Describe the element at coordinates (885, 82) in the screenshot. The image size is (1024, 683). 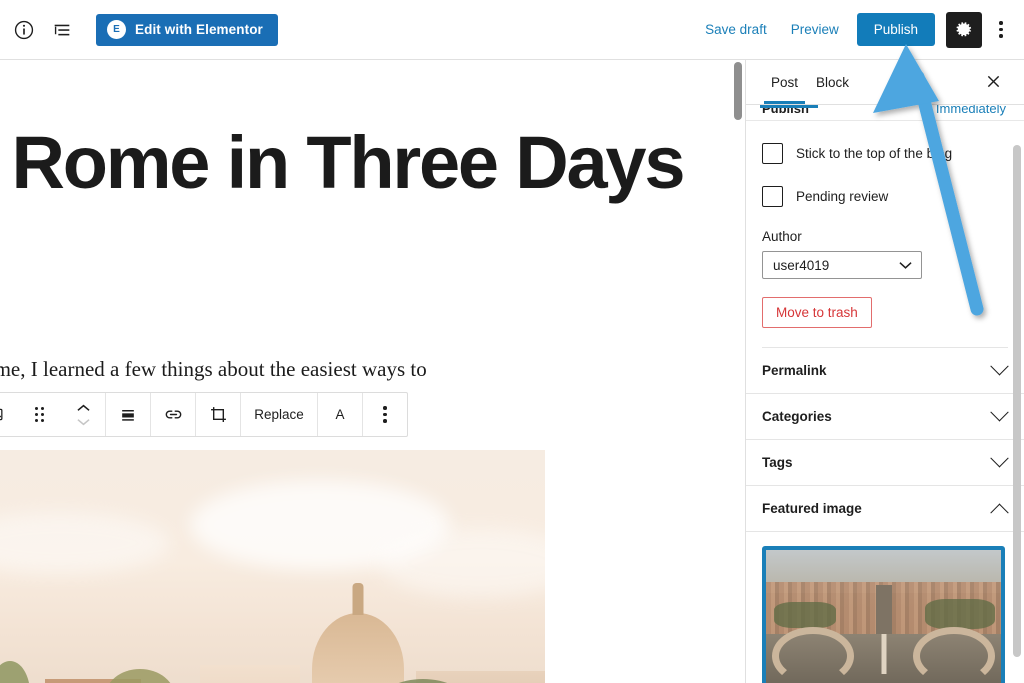
I see `sidebar-tabs: Post Block` at that location.